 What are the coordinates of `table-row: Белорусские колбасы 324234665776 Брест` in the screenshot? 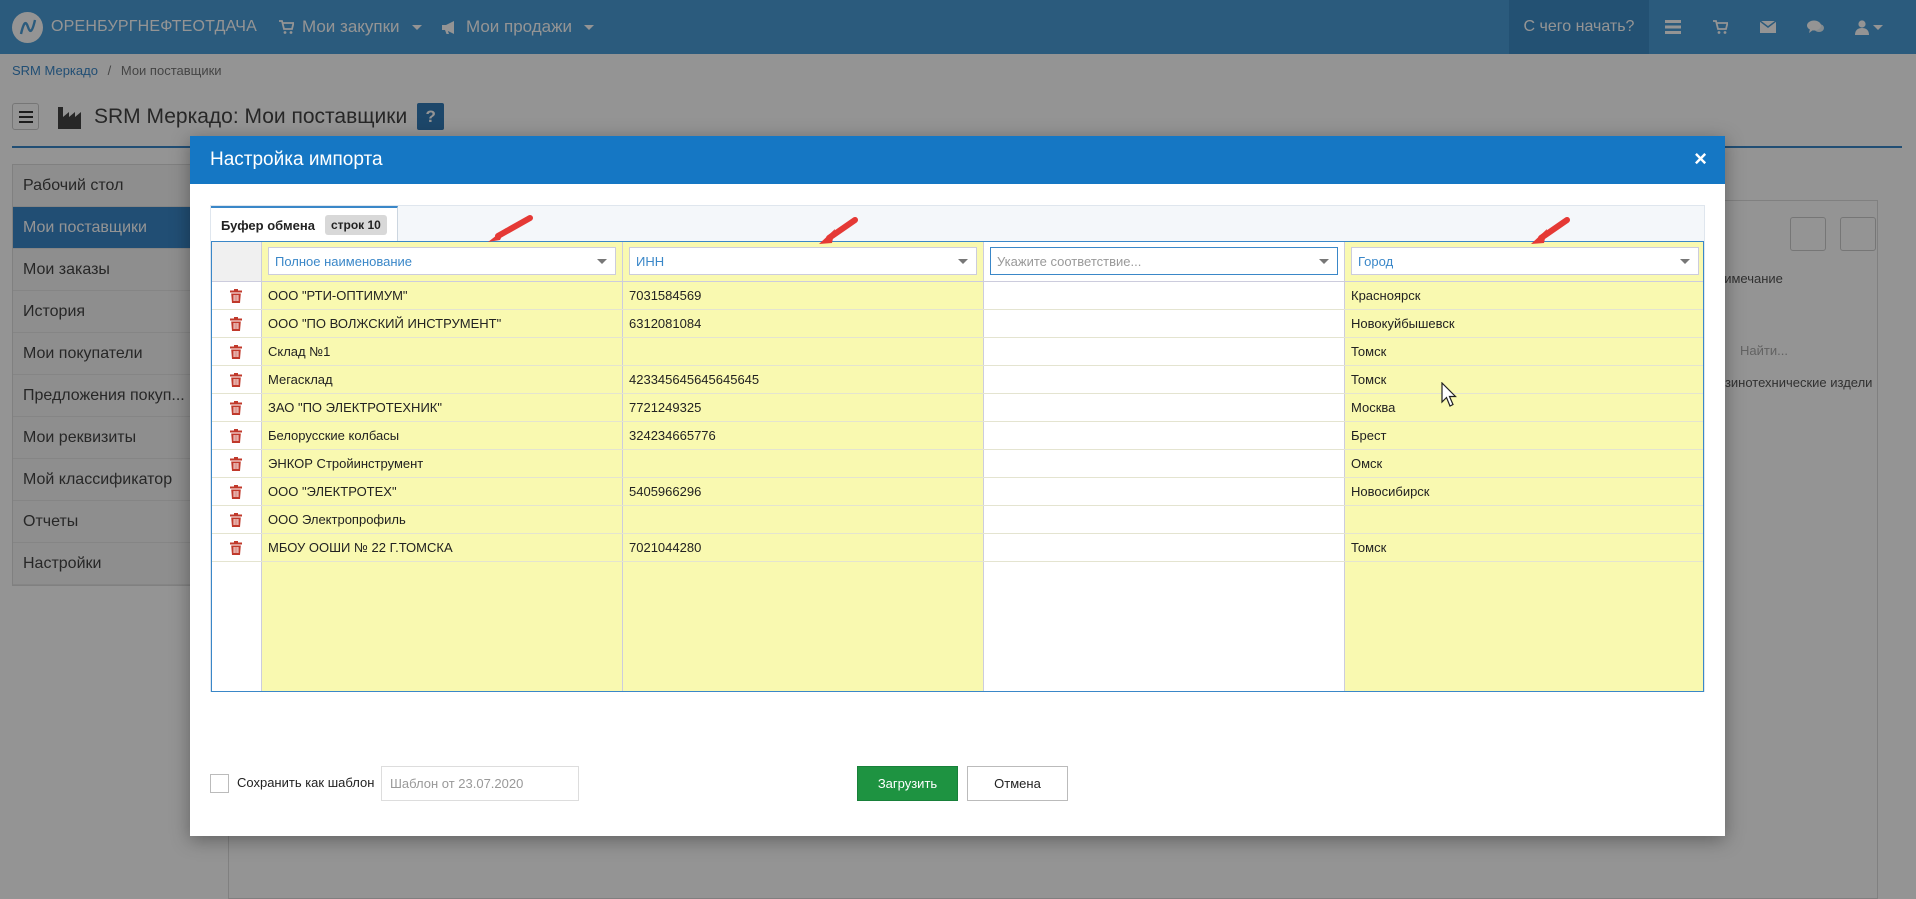 It's located at (957, 436).